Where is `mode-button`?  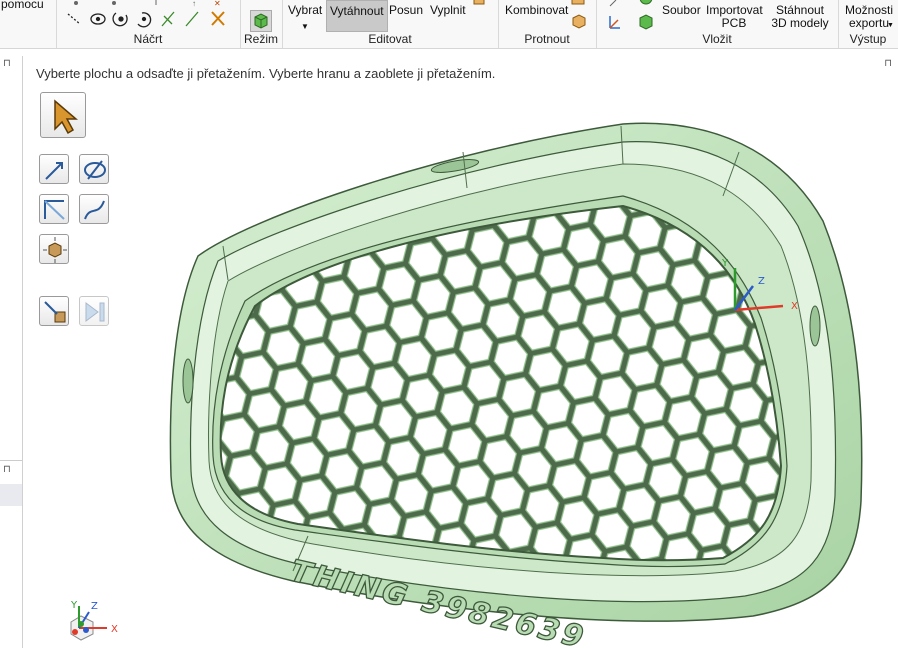
mode-button is located at coordinates (261, 21).